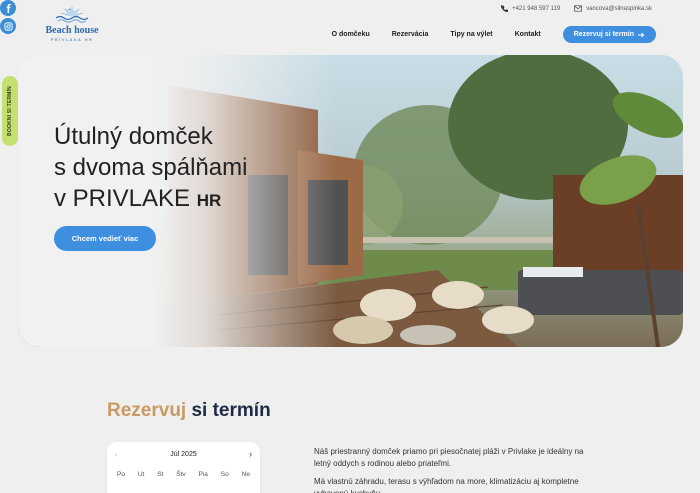 The width and height of the screenshot is (700, 493). I want to click on side-tab-label: BOOKNI SI TERMÍN, so click(10, 111).